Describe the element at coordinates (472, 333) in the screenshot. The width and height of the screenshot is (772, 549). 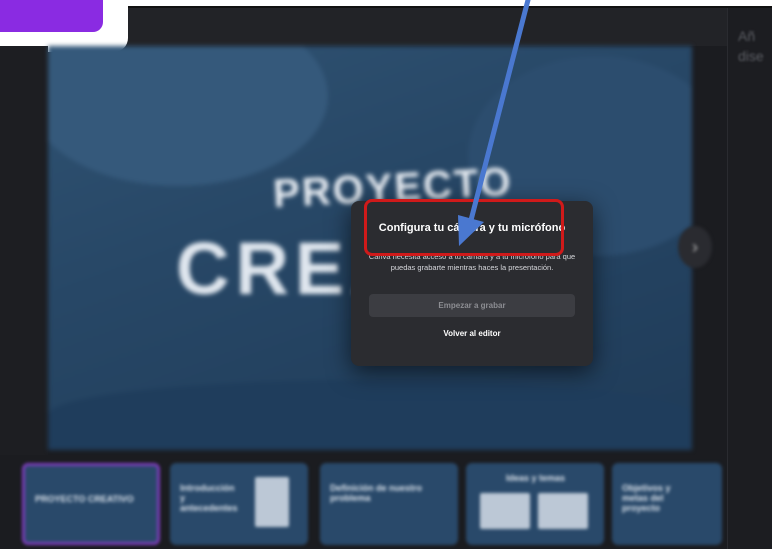
I see `back-to-editor-link: Volver al editor` at that location.